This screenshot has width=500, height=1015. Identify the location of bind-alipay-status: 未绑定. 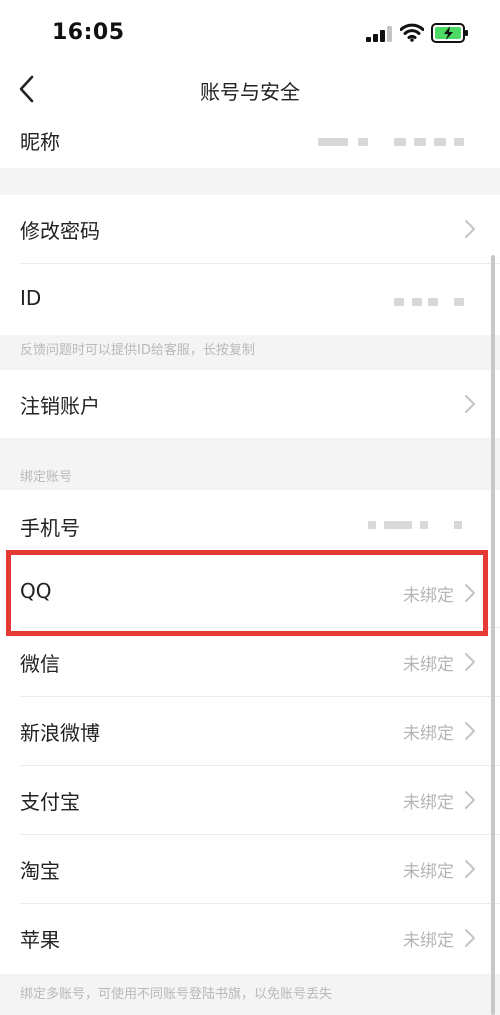
(428, 803).